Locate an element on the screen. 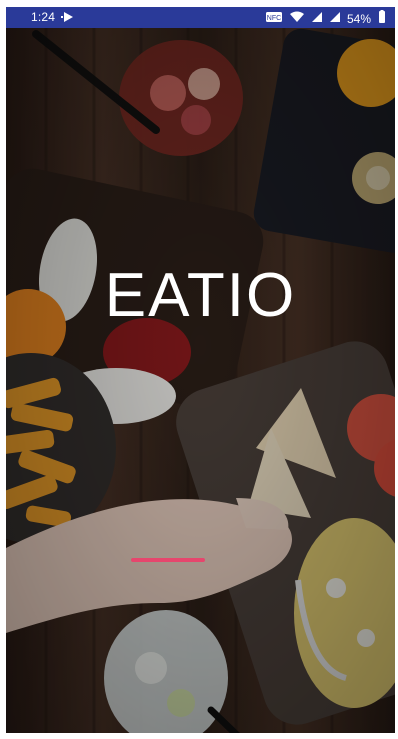  svg-text: NFC is located at coordinates (274, 18).